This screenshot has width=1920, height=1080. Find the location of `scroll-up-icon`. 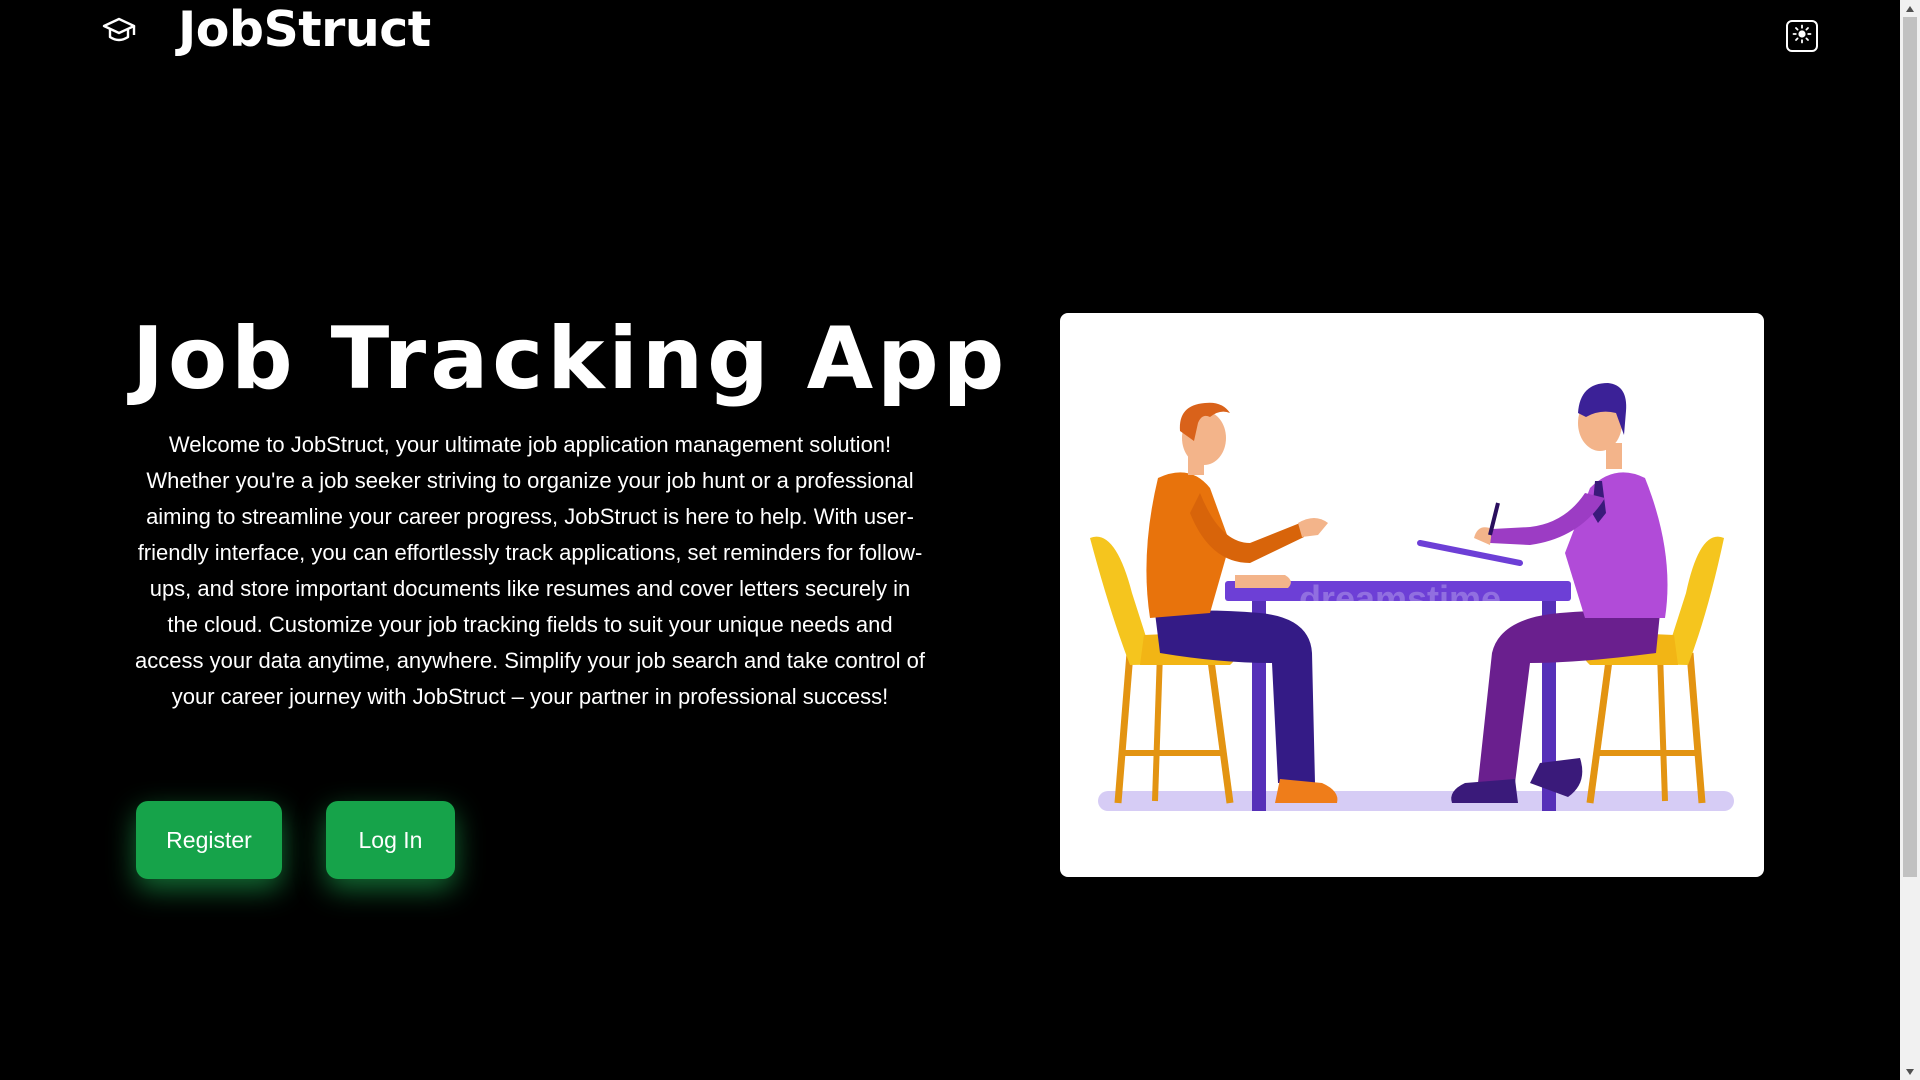

scroll-up-icon is located at coordinates (1910, 8).